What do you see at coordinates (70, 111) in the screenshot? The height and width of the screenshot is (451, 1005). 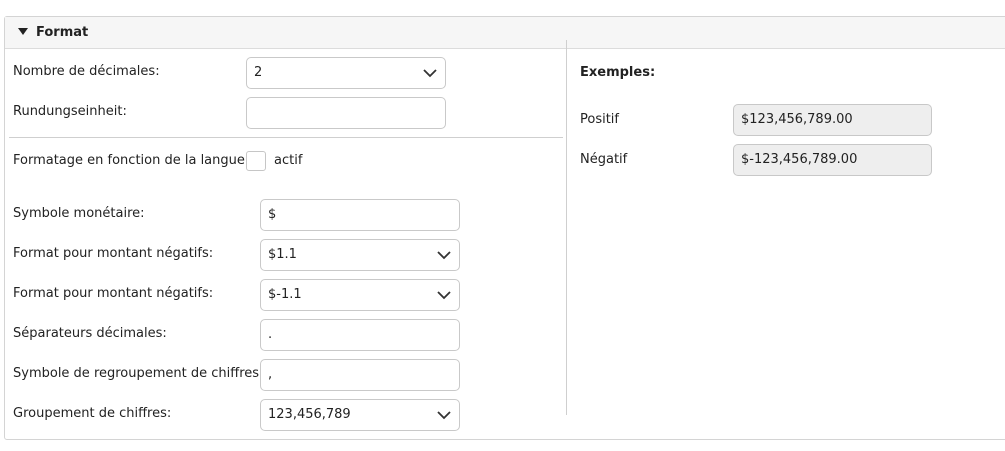 I see `rounding-label: Rundungseinheit:` at bounding box center [70, 111].